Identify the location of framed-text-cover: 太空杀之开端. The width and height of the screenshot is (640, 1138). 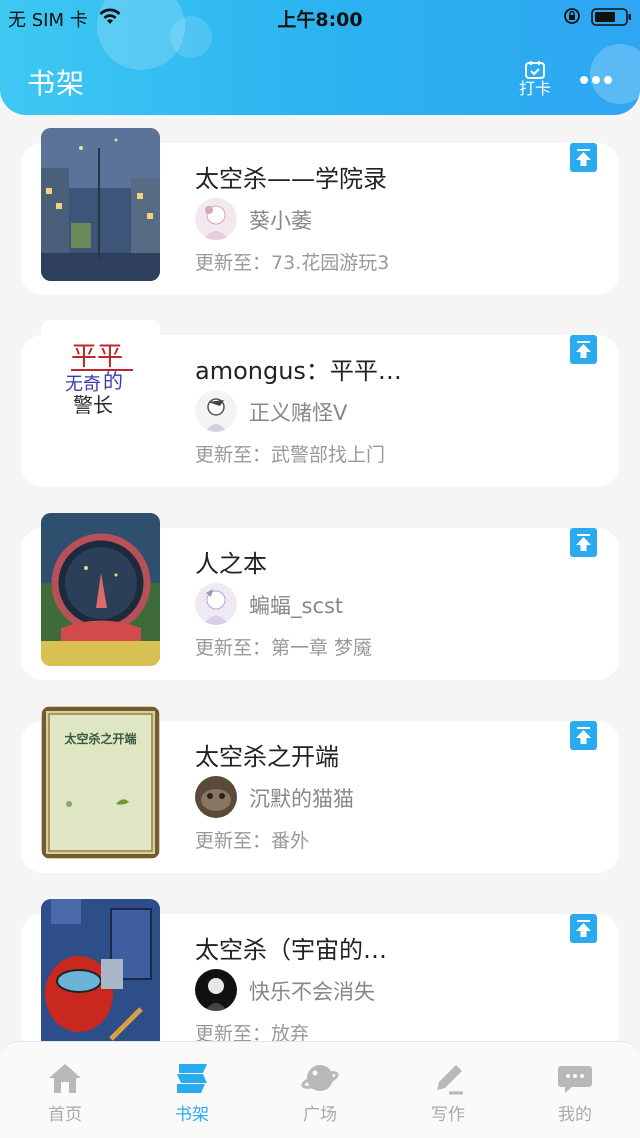
(100, 782).